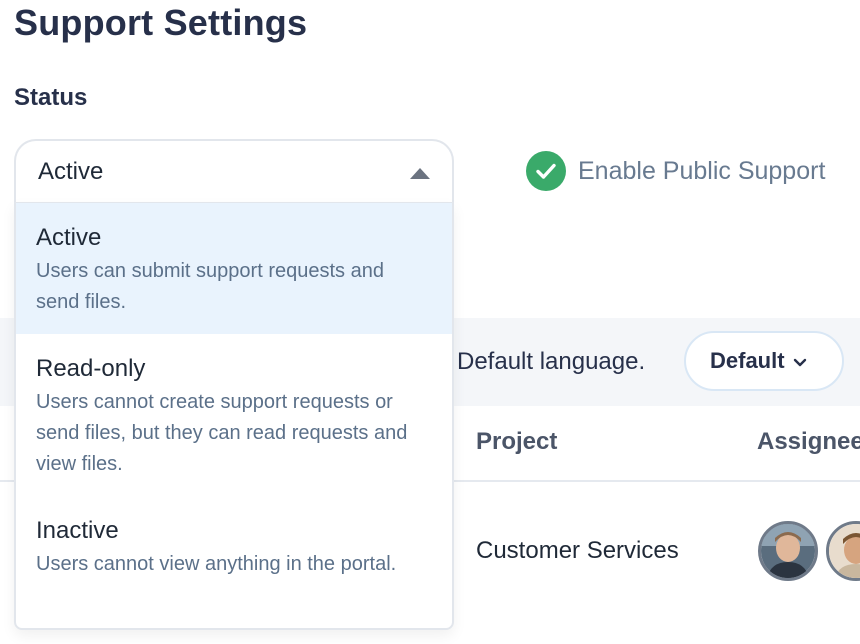 The height and width of the screenshot is (644, 860). Describe the element at coordinates (71, 171) in the screenshot. I see `status-select-value: Active` at that location.